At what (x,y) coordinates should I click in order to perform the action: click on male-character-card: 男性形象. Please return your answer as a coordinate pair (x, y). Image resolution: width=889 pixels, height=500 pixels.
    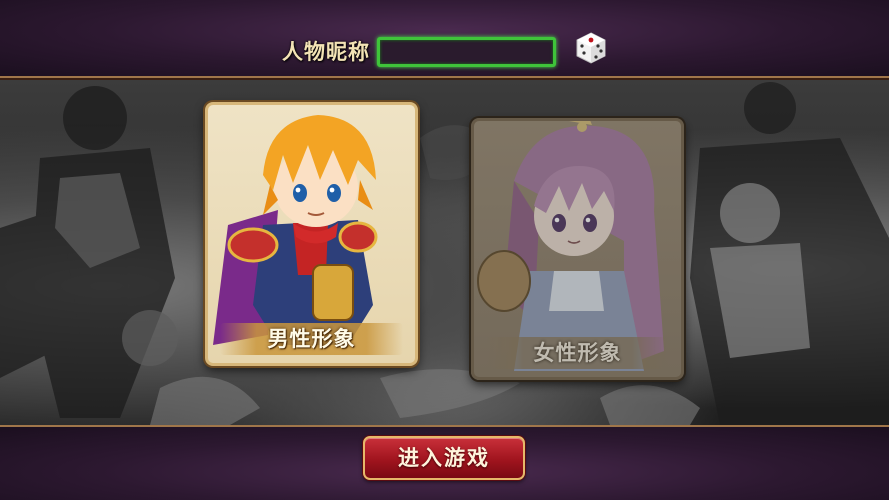
    Looking at the image, I should click on (311, 234).